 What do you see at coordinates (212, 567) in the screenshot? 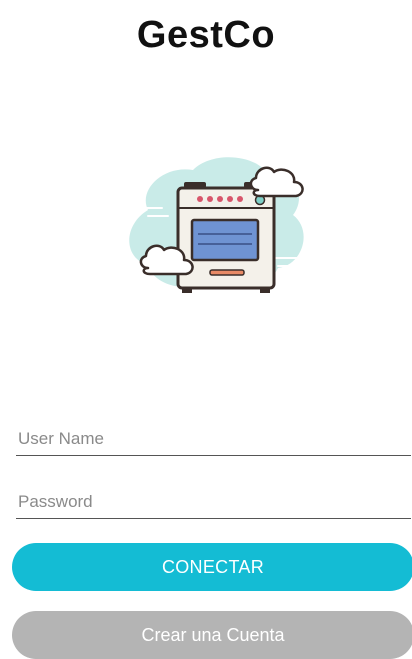
I see `connect-button: CONECTAR` at bounding box center [212, 567].